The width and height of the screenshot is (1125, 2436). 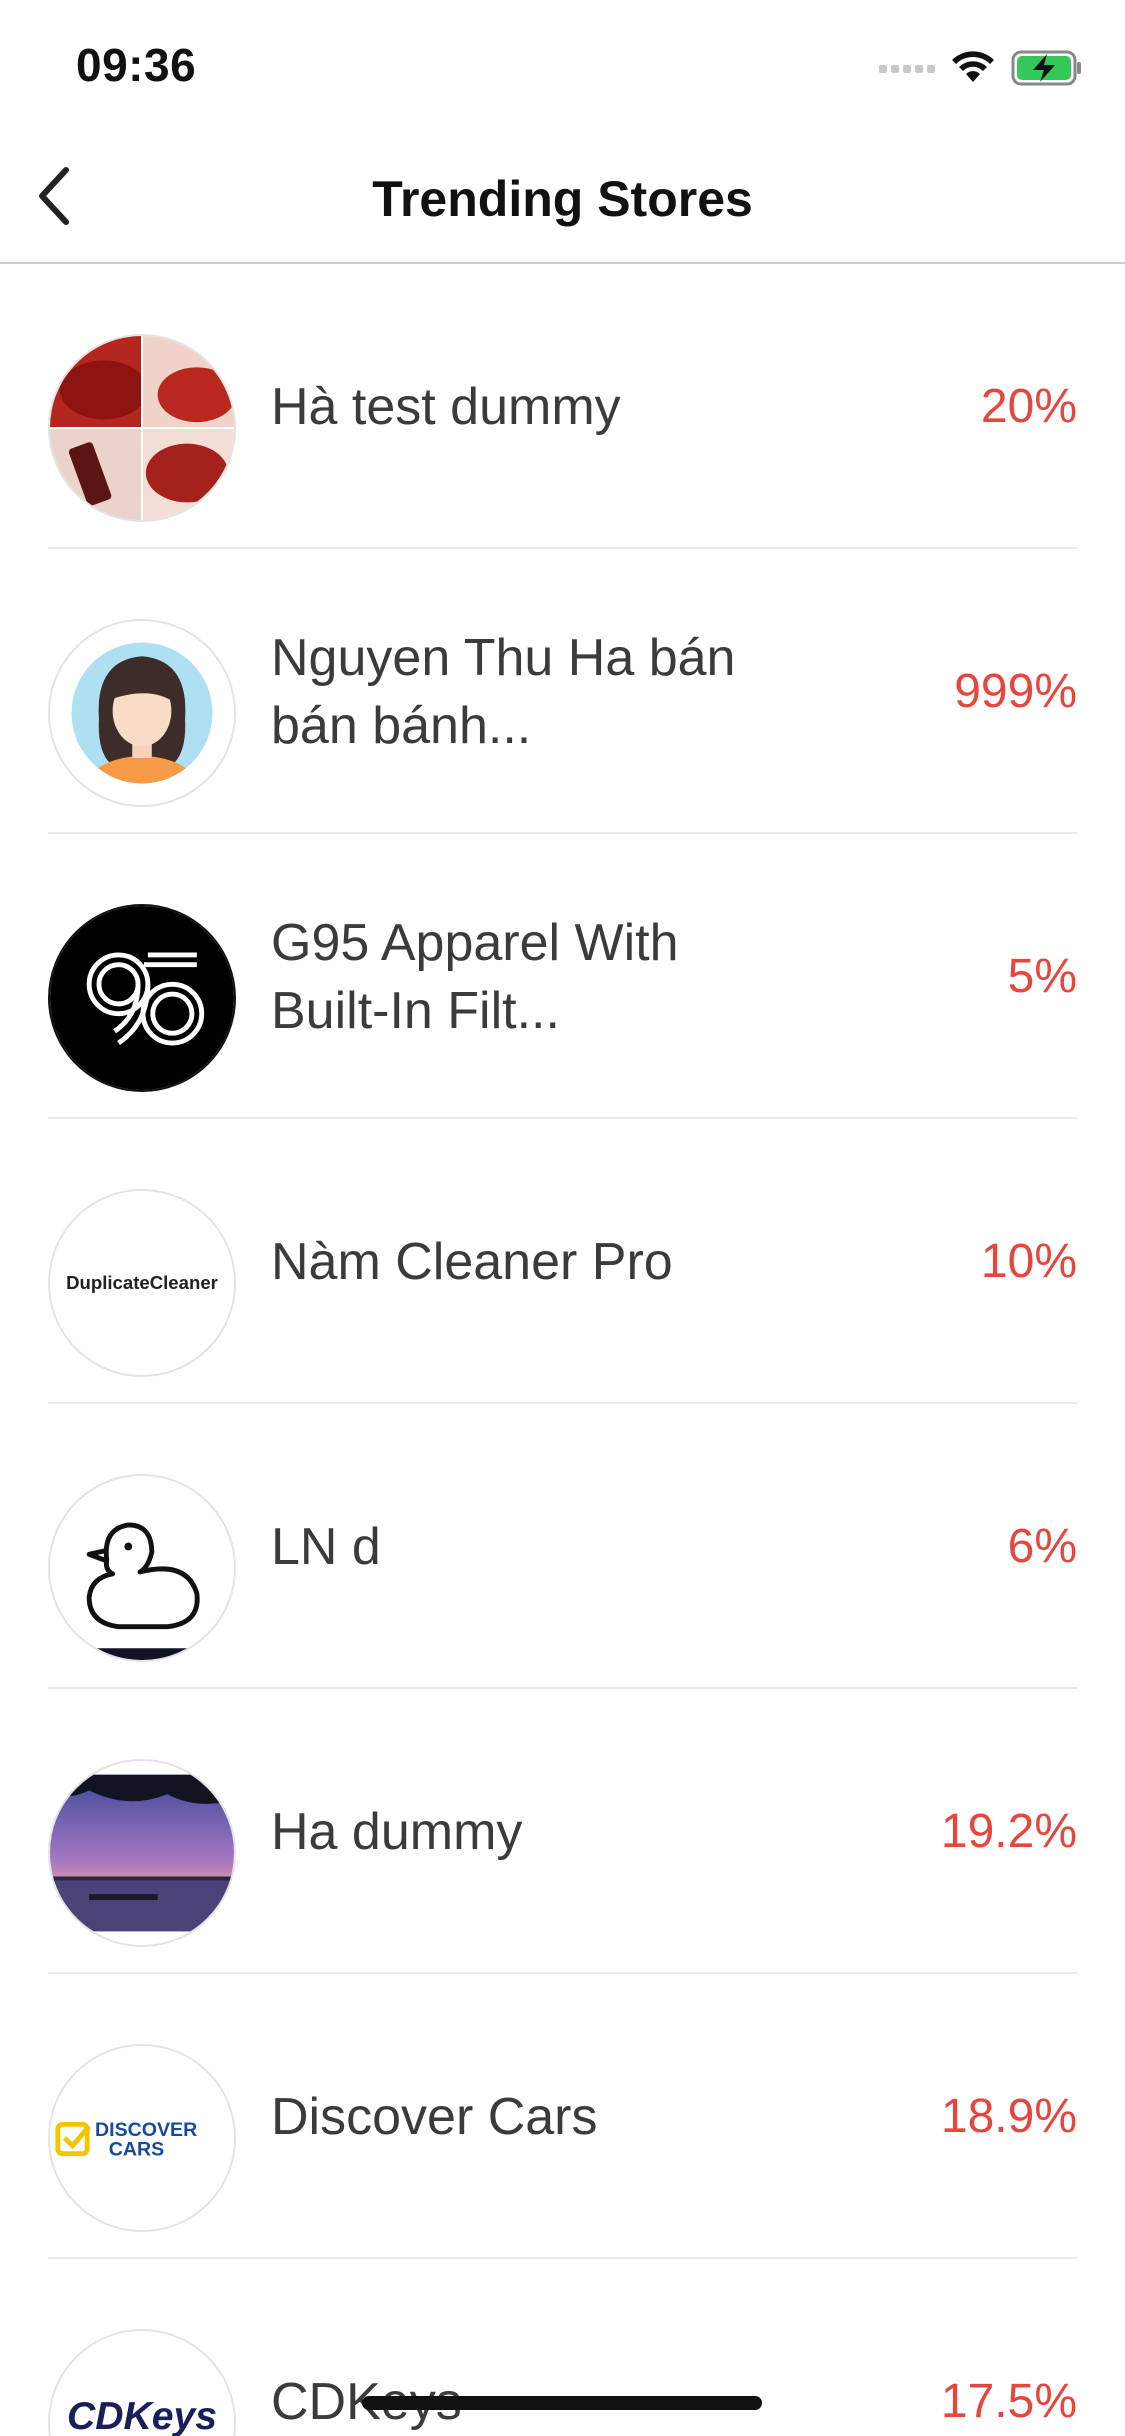 I want to click on status-time: 09:36, so click(x=136, y=65).